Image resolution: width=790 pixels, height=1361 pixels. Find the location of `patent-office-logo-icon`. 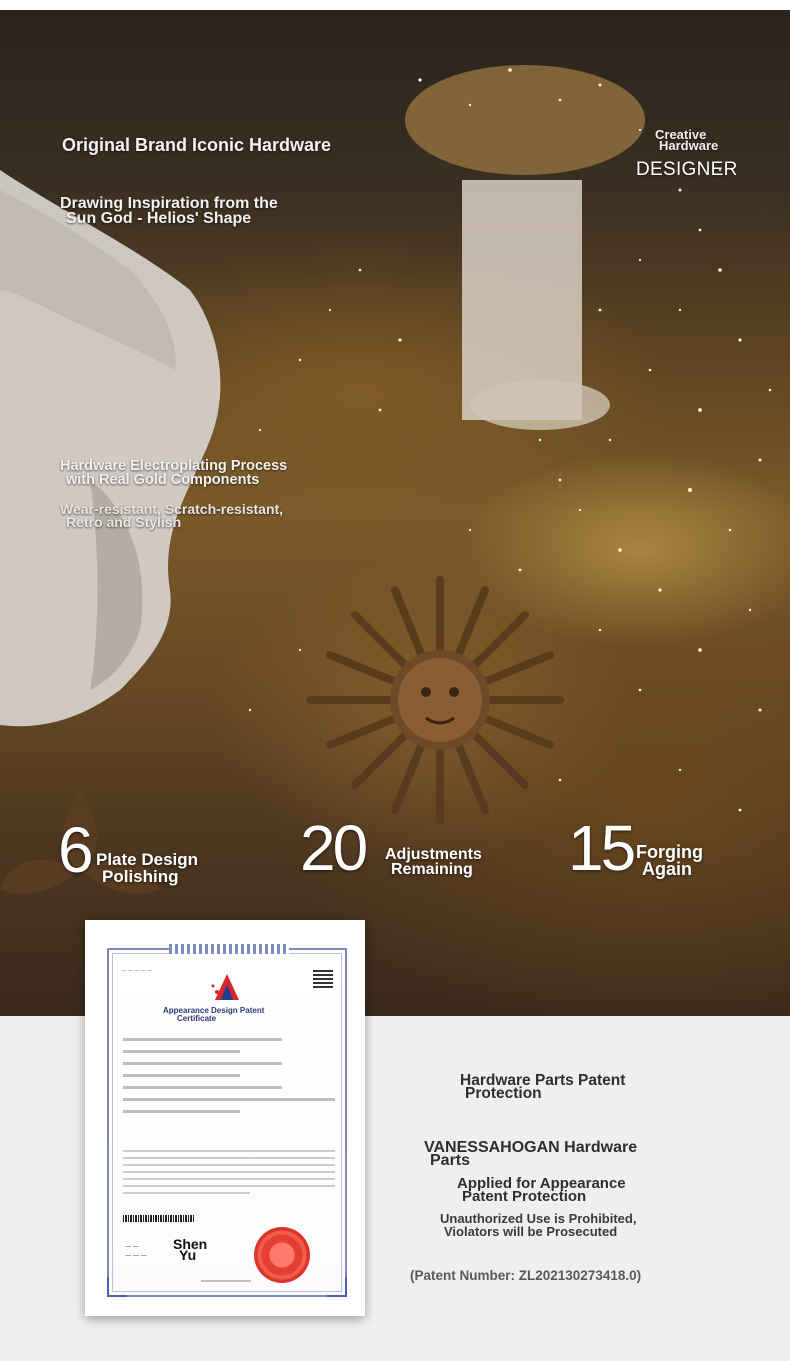

patent-office-logo-icon is located at coordinates (225, 987).